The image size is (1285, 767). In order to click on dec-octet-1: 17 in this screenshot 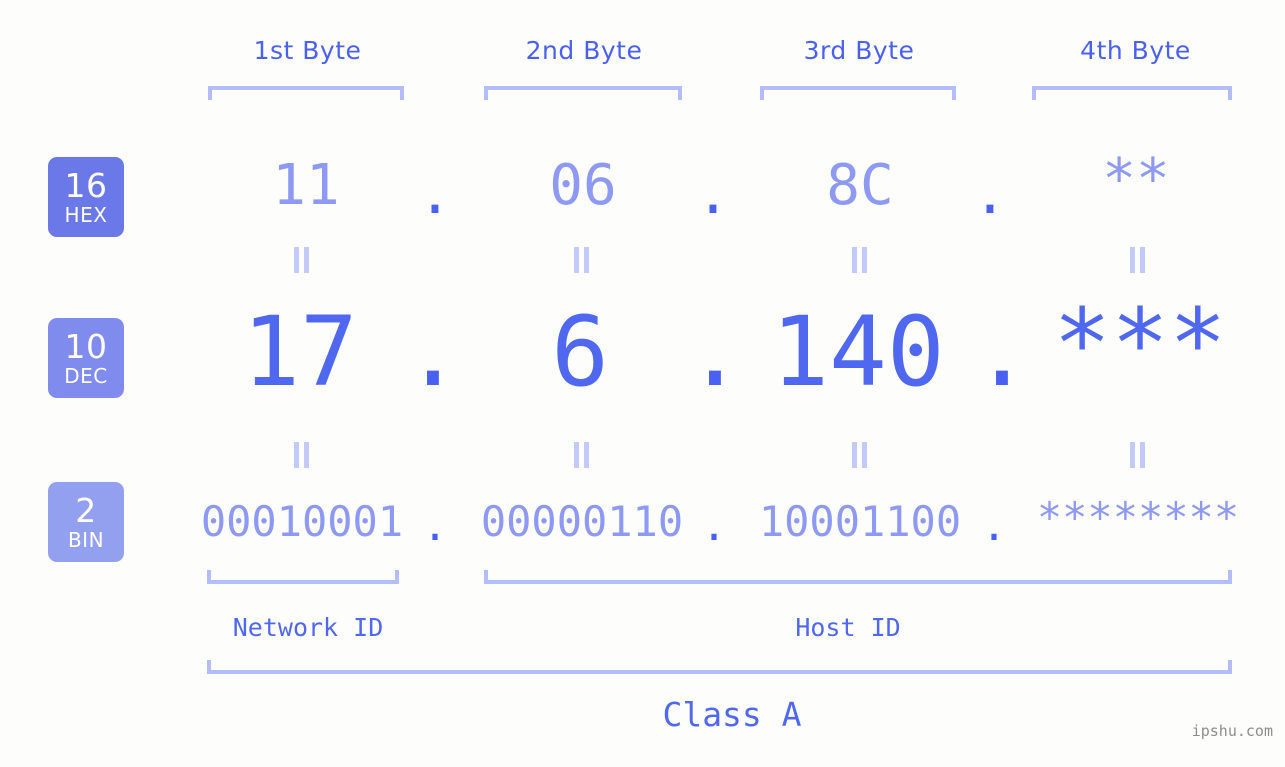, I will do `click(300, 352)`.